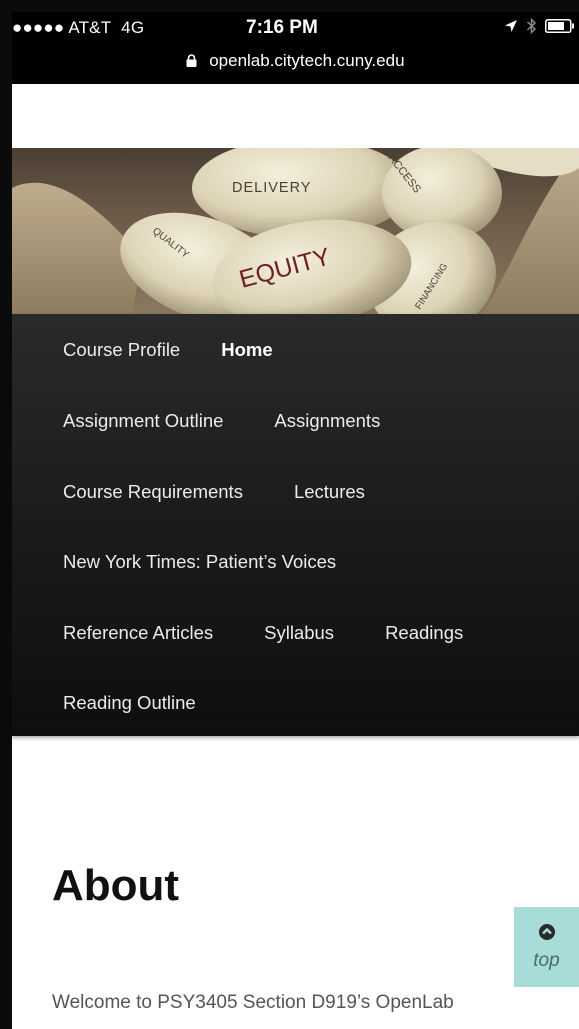 Image resolution: width=579 pixels, height=1029 pixels. I want to click on carrier-label: ●●●●● AT&T, so click(62, 27).